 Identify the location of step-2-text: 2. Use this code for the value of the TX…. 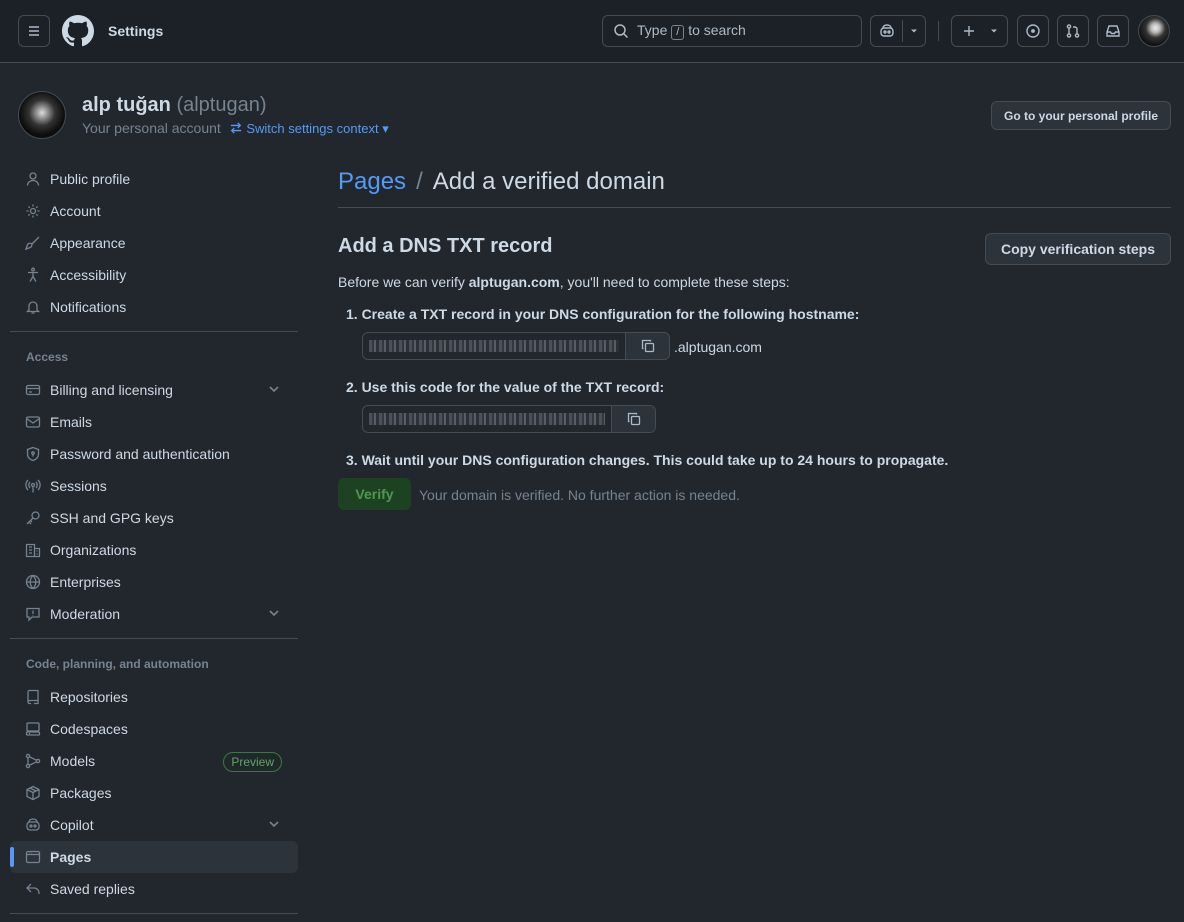
(505, 387).